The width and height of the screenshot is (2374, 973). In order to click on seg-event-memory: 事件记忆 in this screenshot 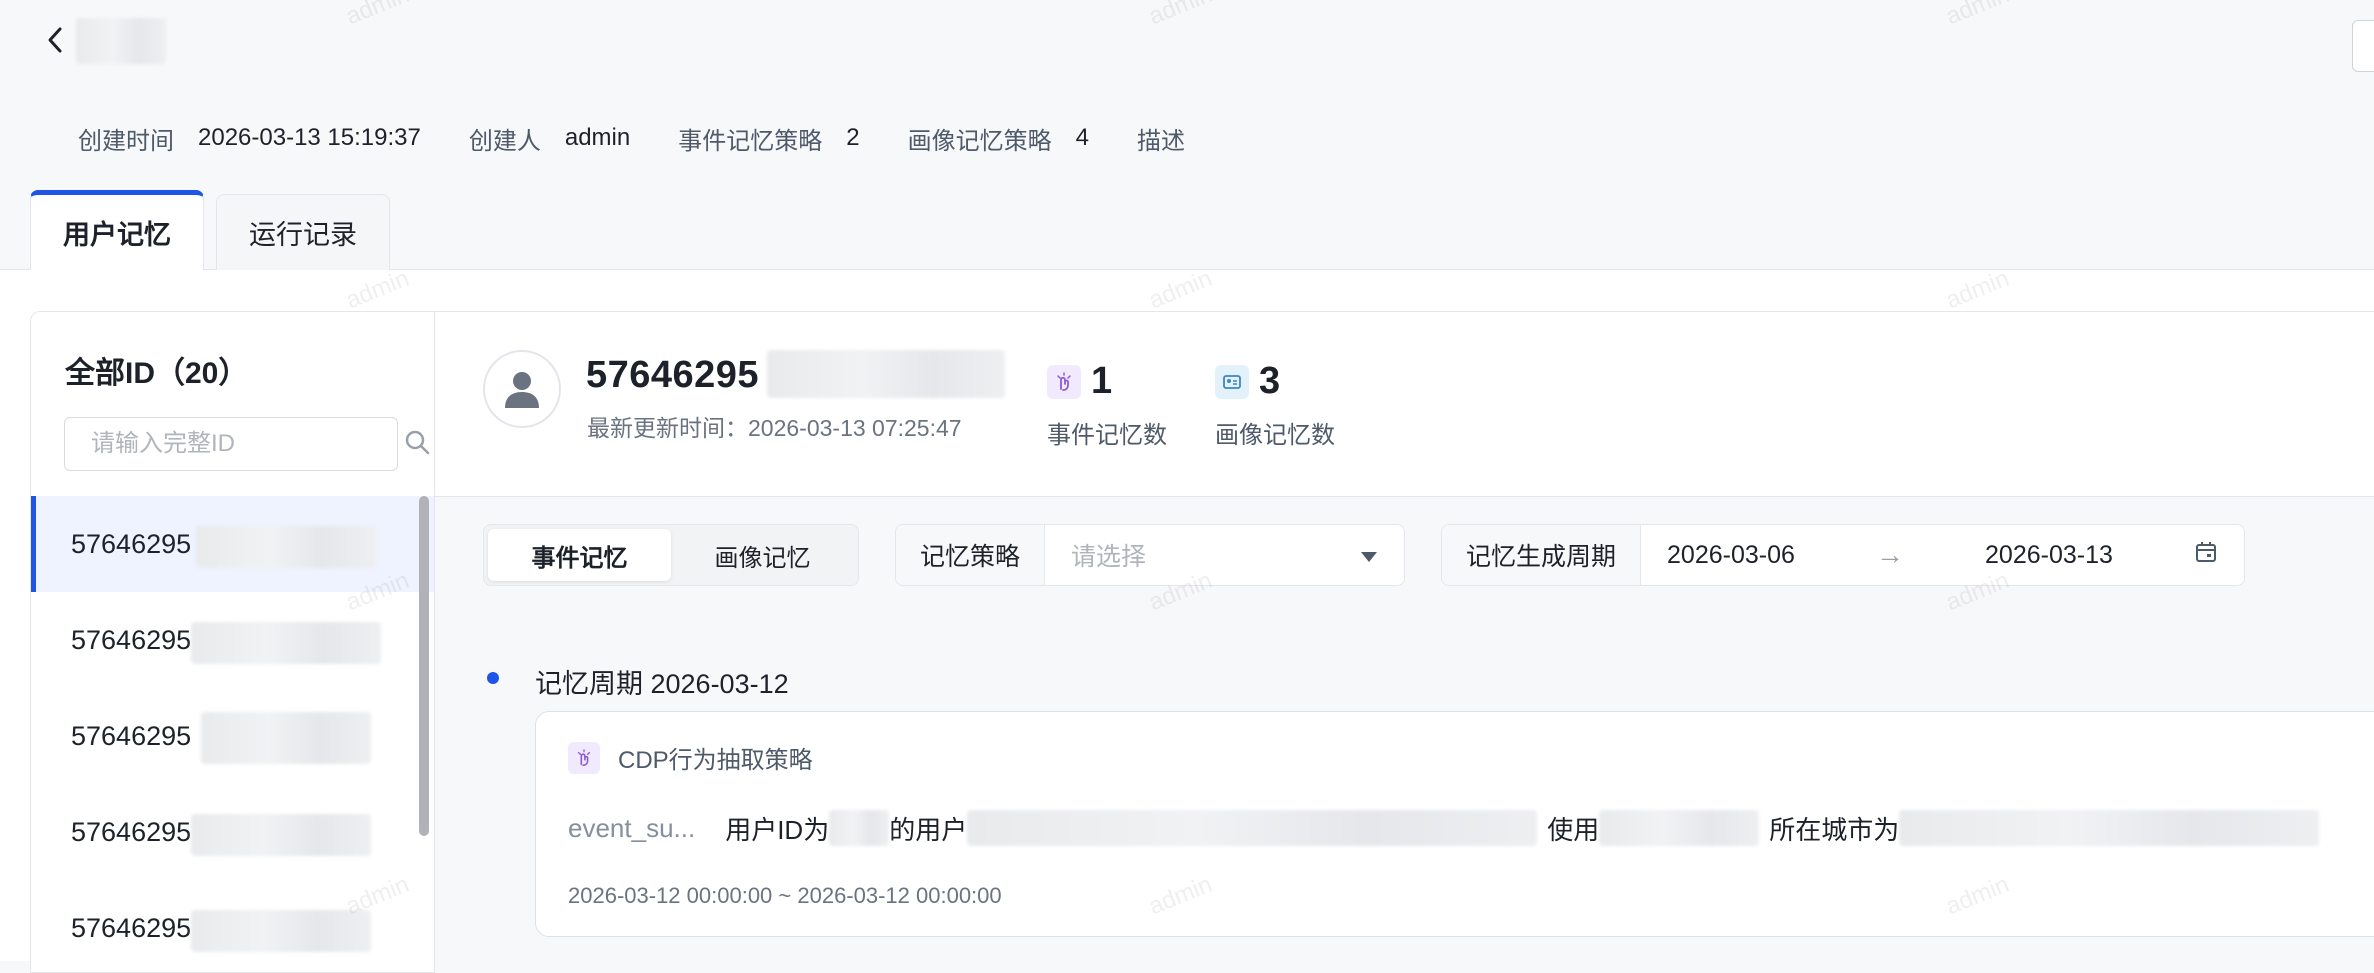, I will do `click(579, 555)`.